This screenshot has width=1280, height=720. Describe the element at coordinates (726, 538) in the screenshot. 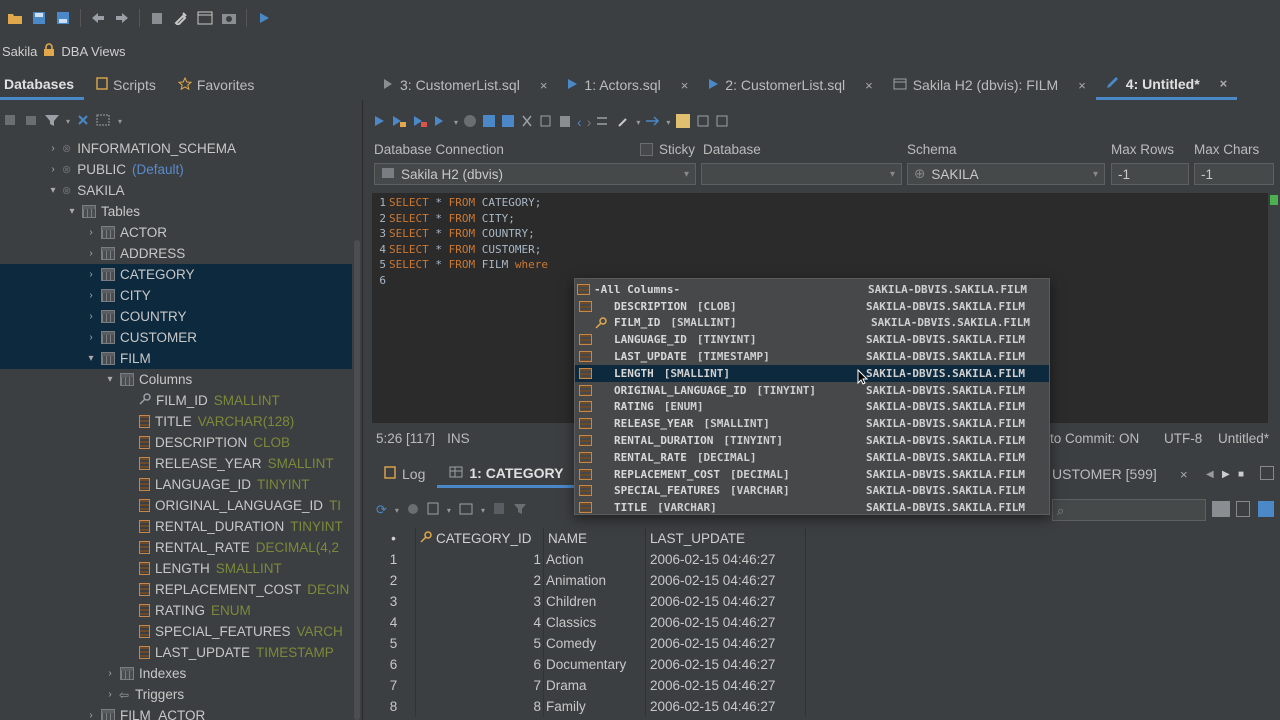

I see `column-header: LAST_UPDATE` at that location.